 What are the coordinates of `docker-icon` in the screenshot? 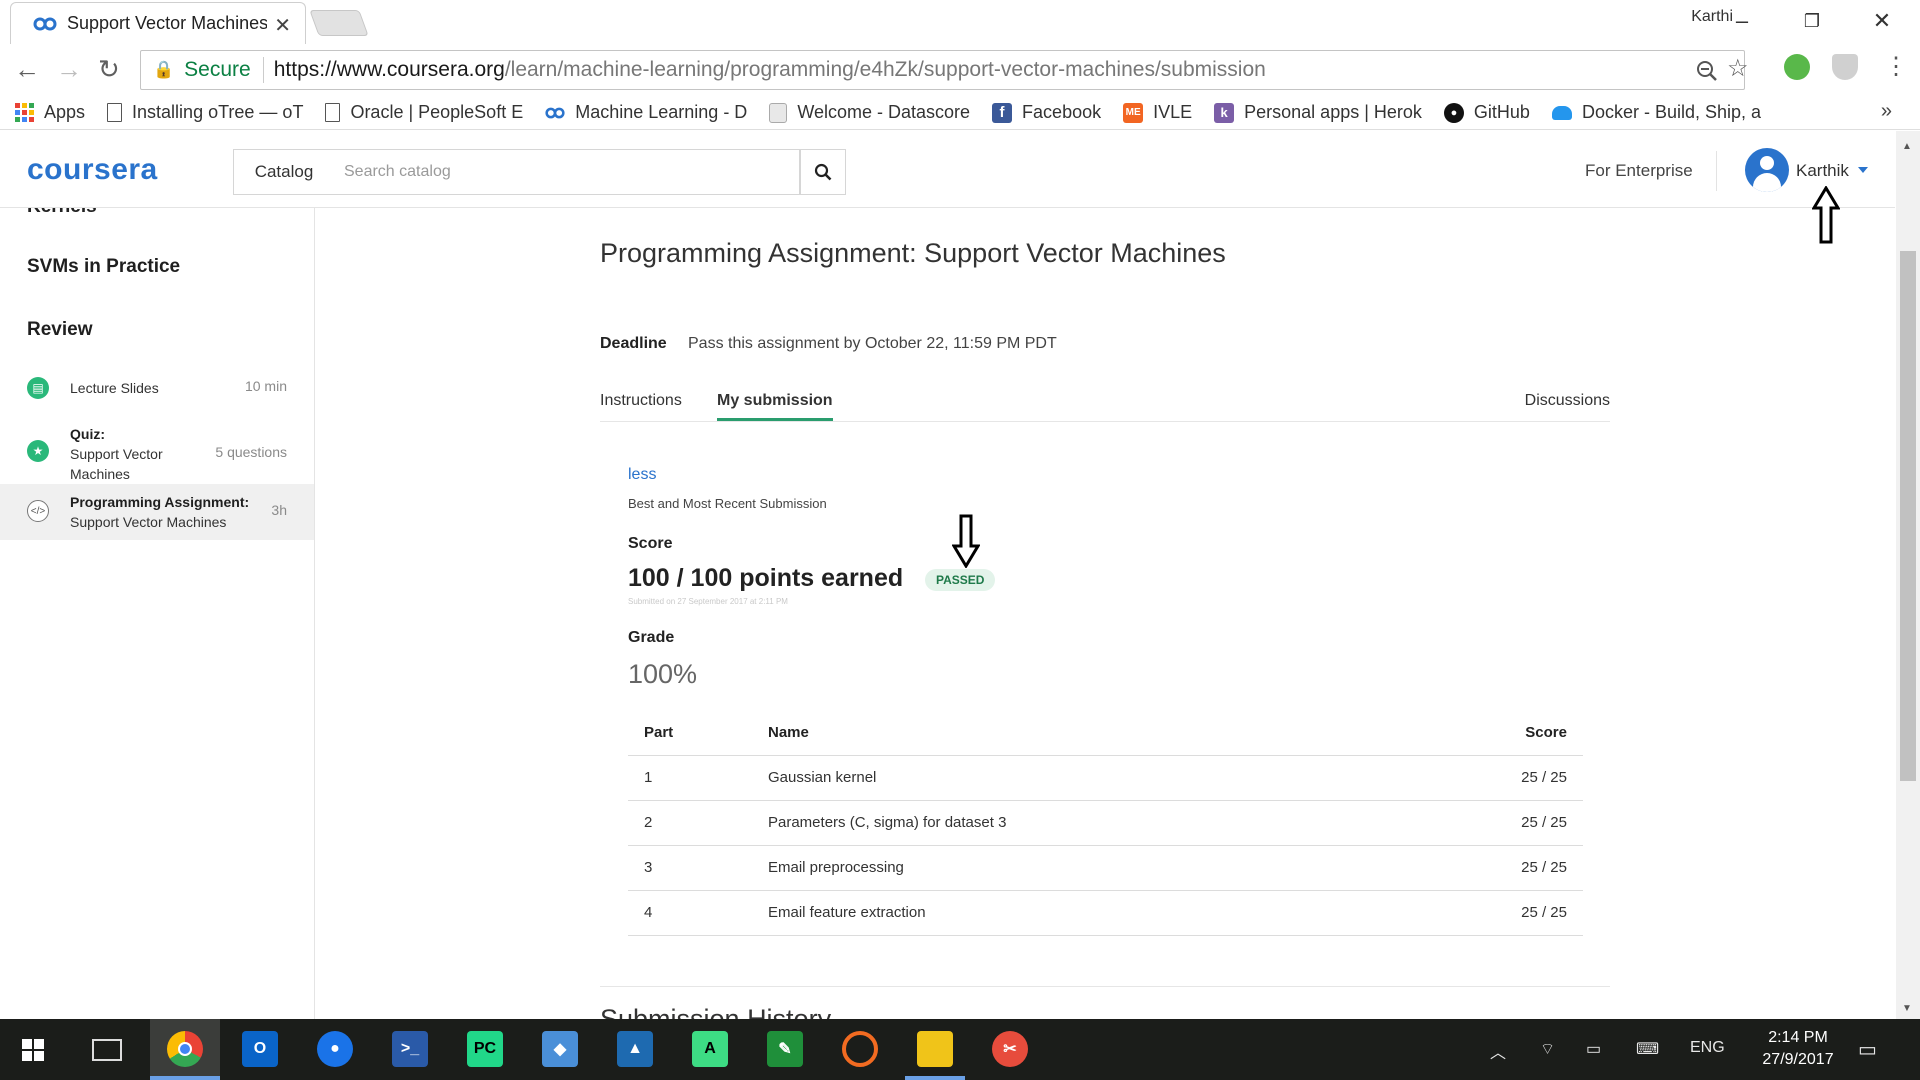 It's located at (1561, 112).